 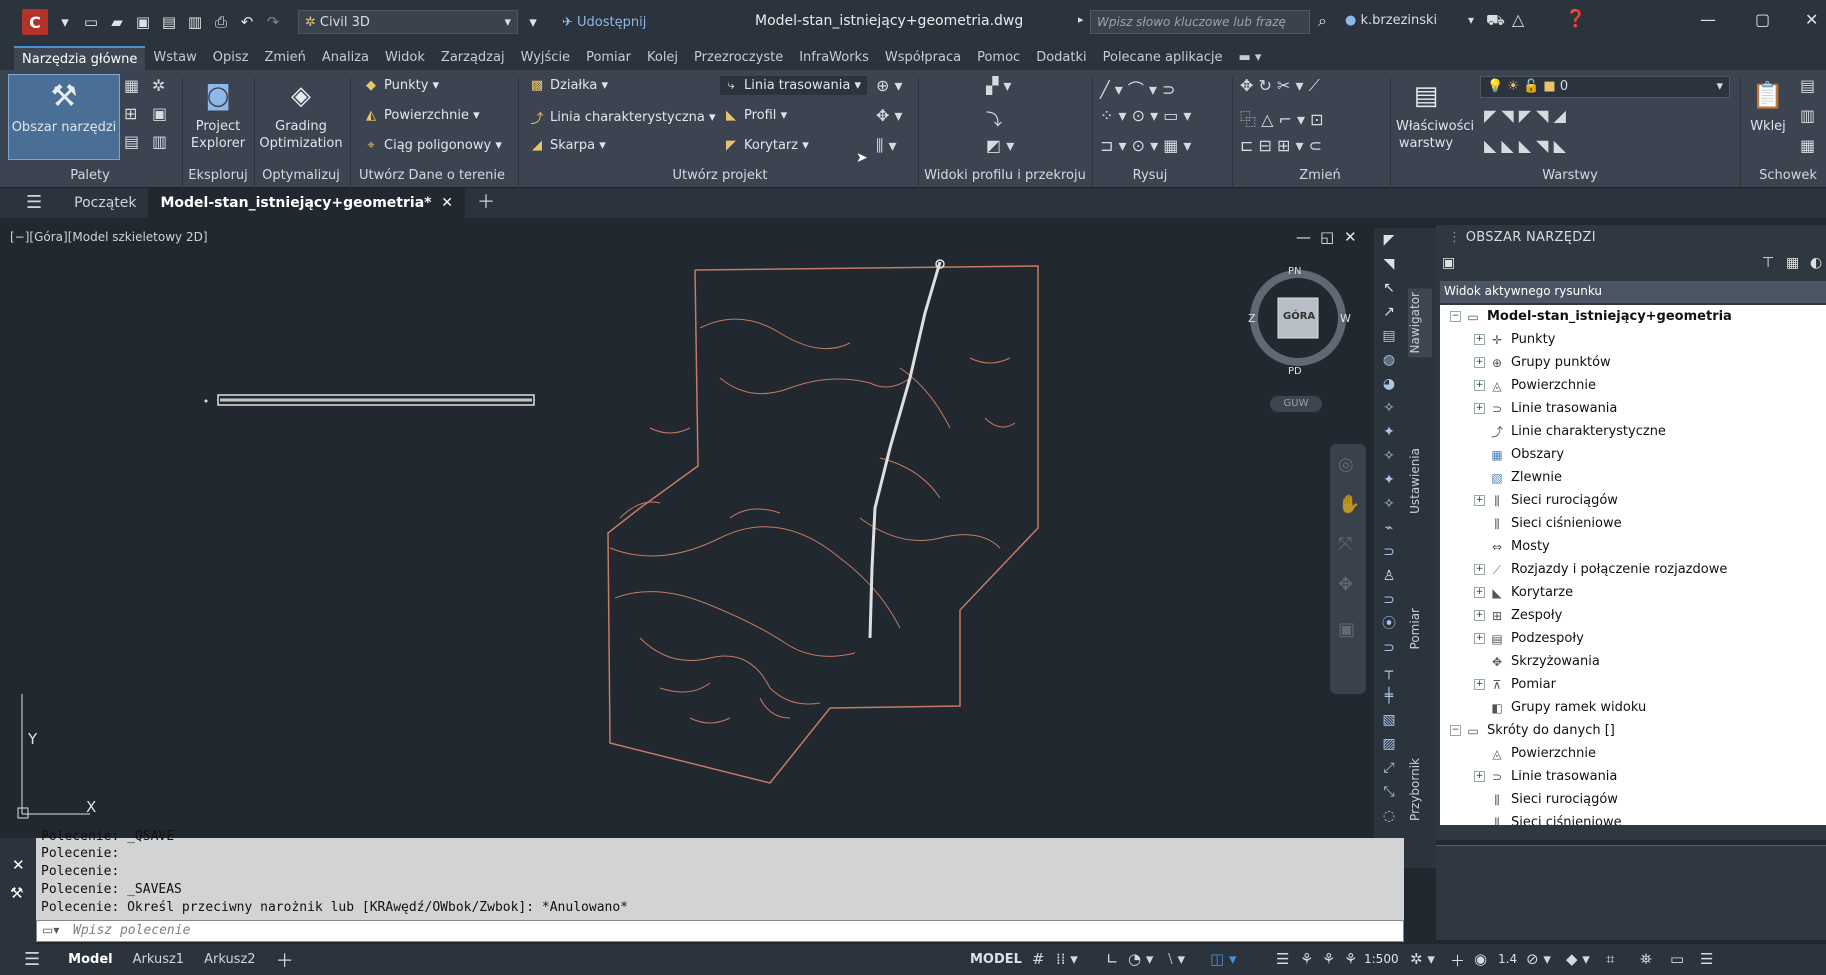 I want to click on close-icon: ✕, so click(x=447, y=203).